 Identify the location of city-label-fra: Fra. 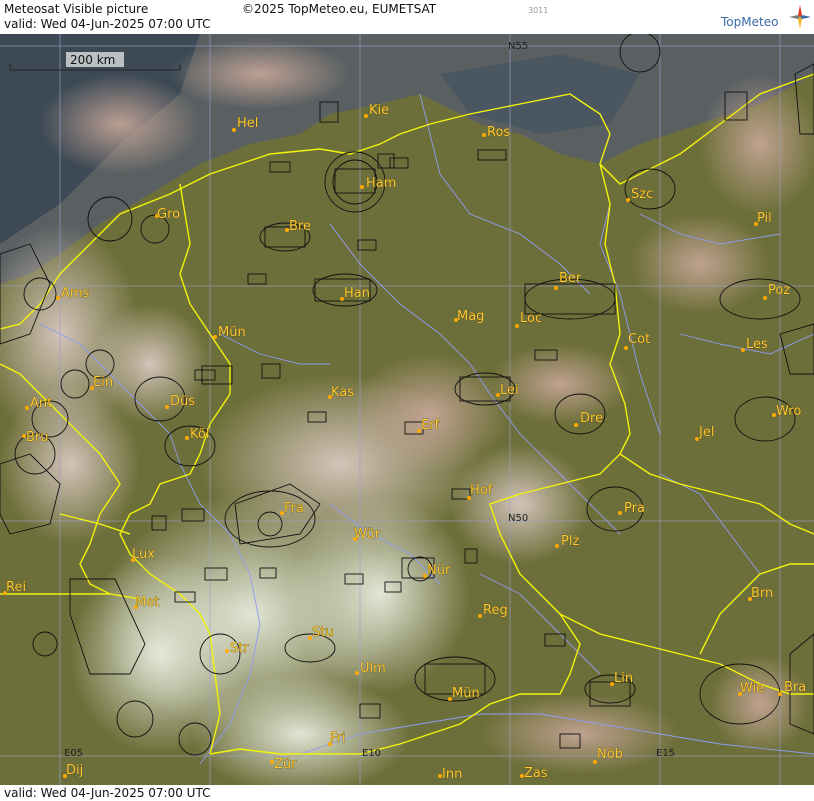
(294, 508).